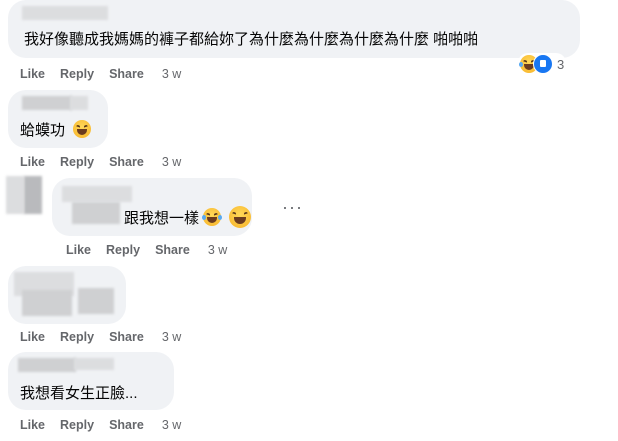  Describe the element at coordinates (292, 207) in the screenshot. I see `more-options-icon: ···` at that location.